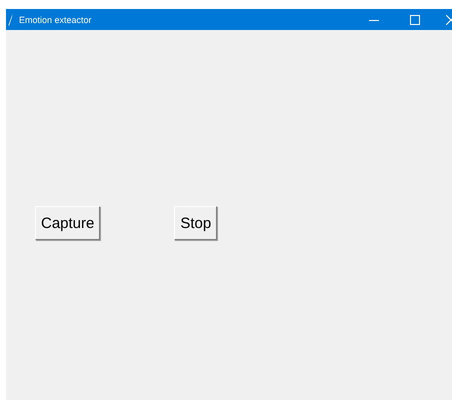 The image size is (452, 400). What do you see at coordinates (67, 223) in the screenshot?
I see `push-button: Capture` at bounding box center [67, 223].